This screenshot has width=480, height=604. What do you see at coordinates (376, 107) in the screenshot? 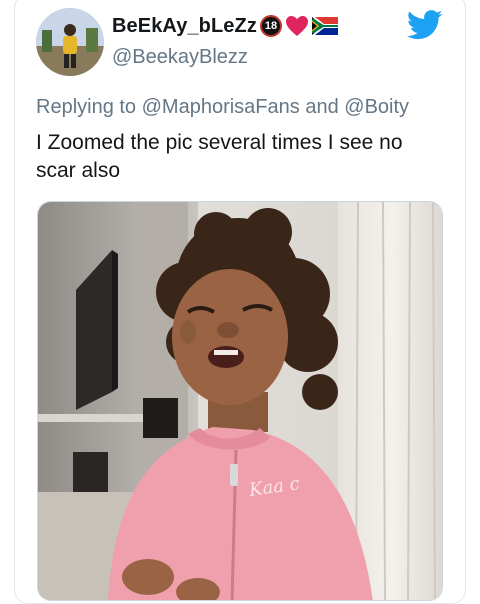
I see `mention-link: @Boity` at bounding box center [376, 107].